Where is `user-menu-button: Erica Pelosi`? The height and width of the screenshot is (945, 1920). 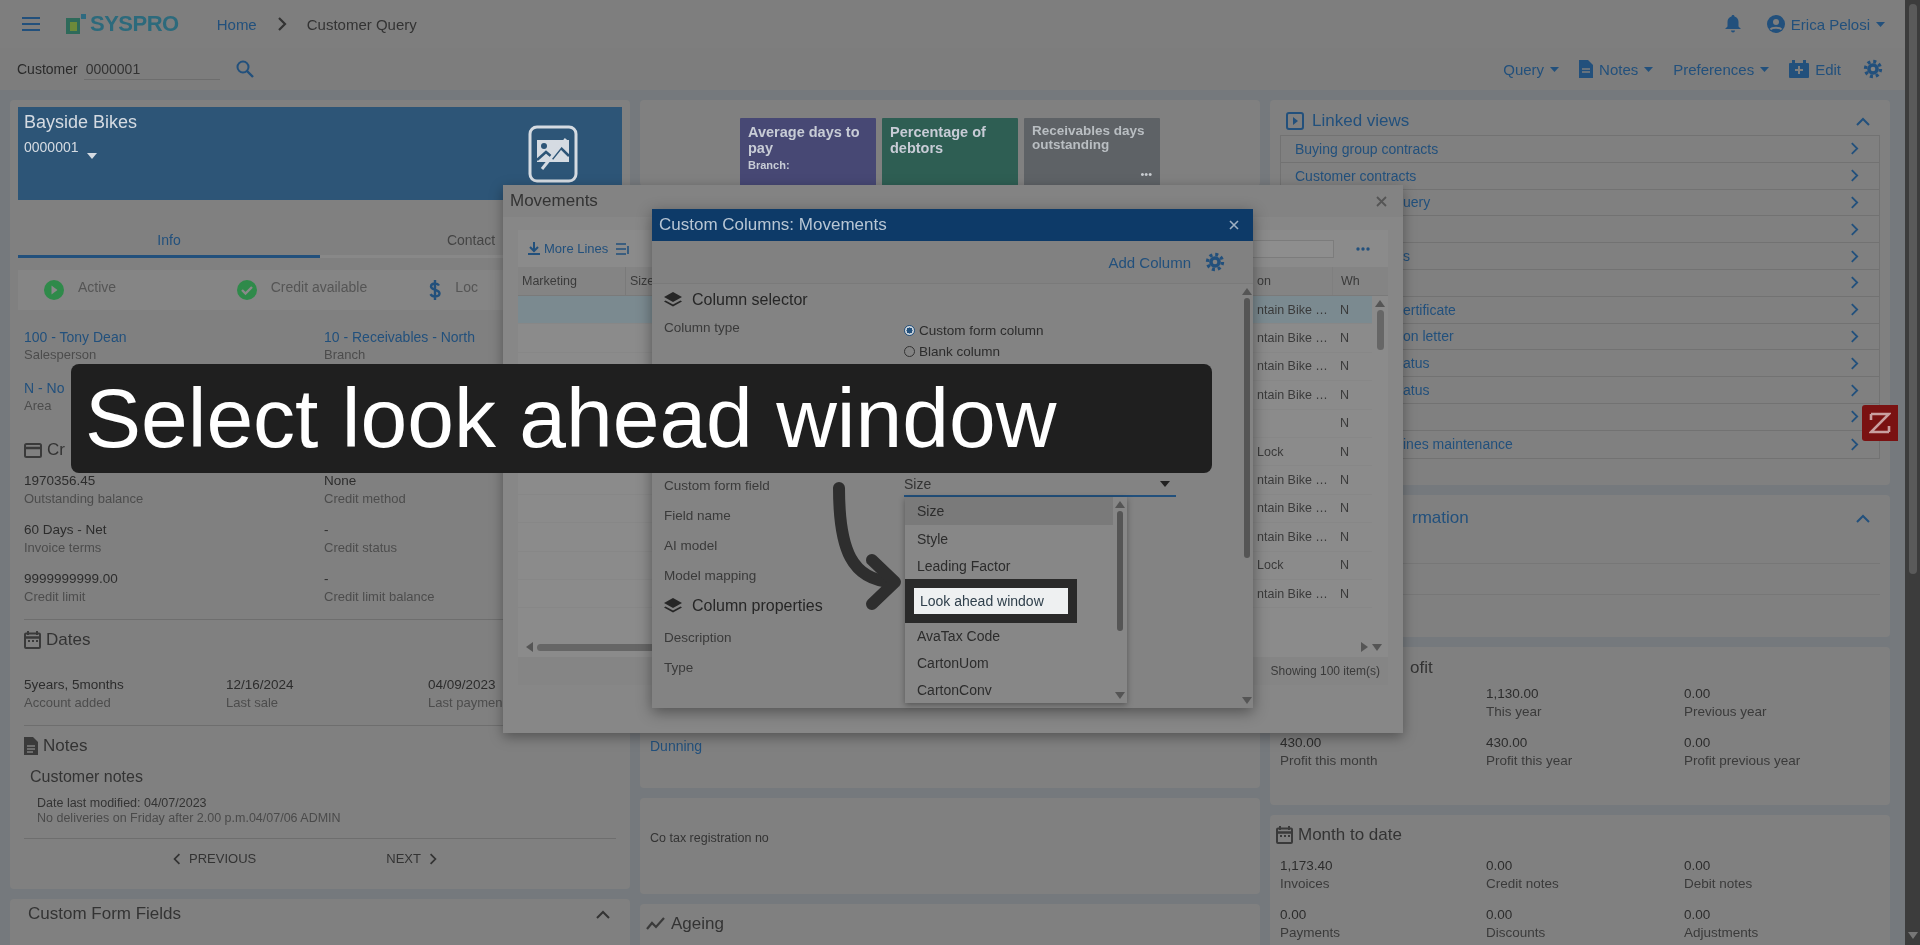 user-menu-button: Erica Pelosi is located at coordinates (1825, 24).